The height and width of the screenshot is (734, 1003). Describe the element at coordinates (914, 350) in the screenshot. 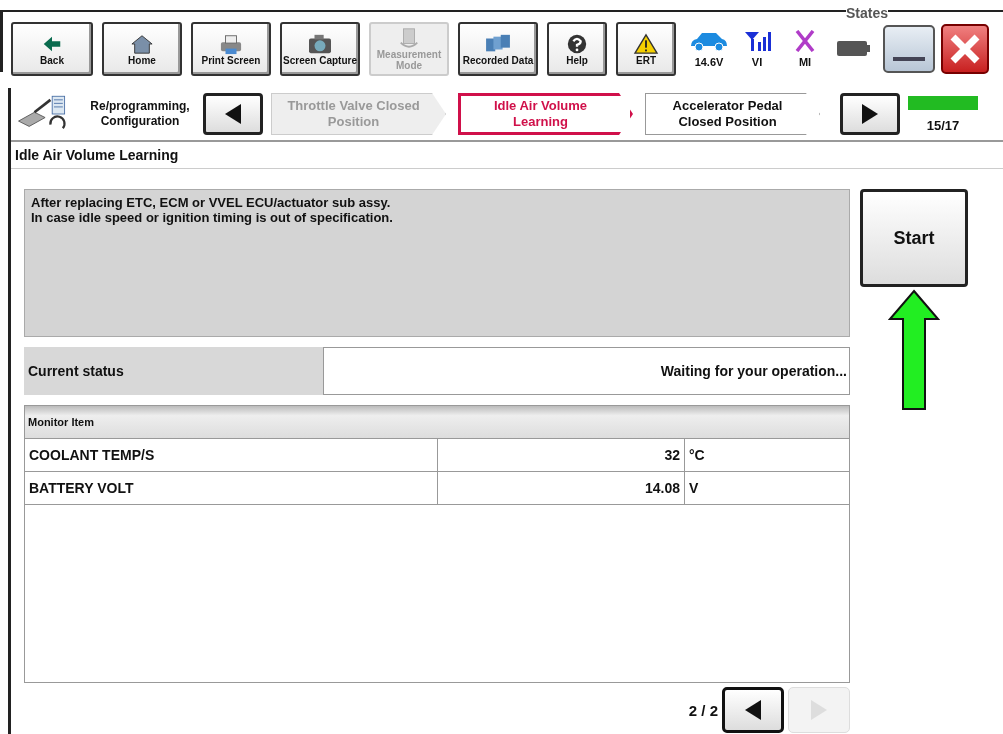

I see `up-arrow-icon` at that location.